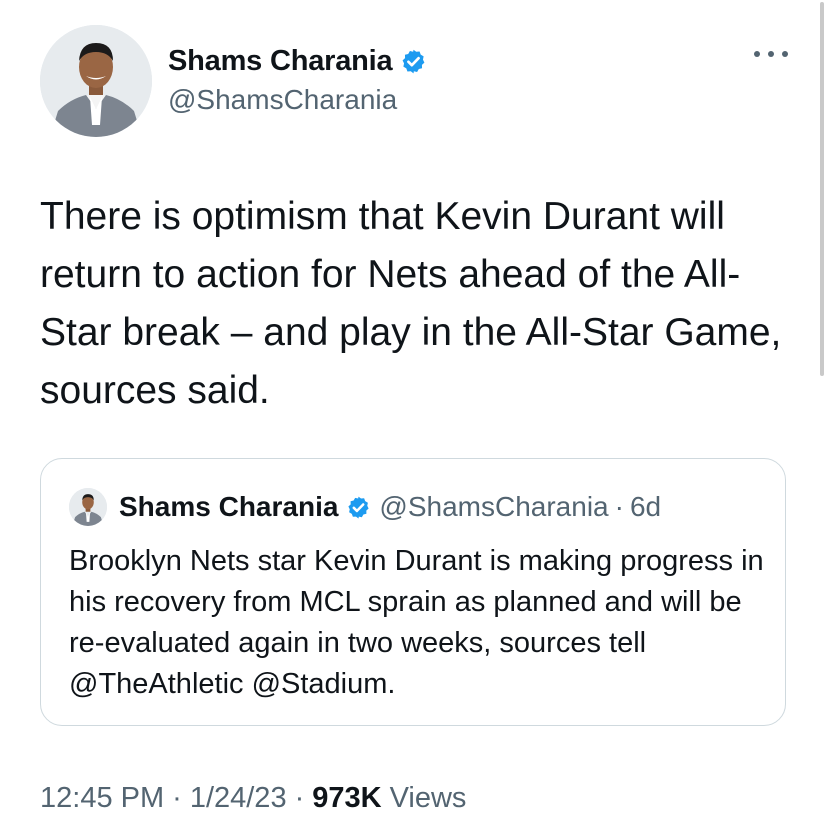 This screenshot has height=838, width=828. I want to click on quoted-author-name: Shams Charania, so click(228, 507).